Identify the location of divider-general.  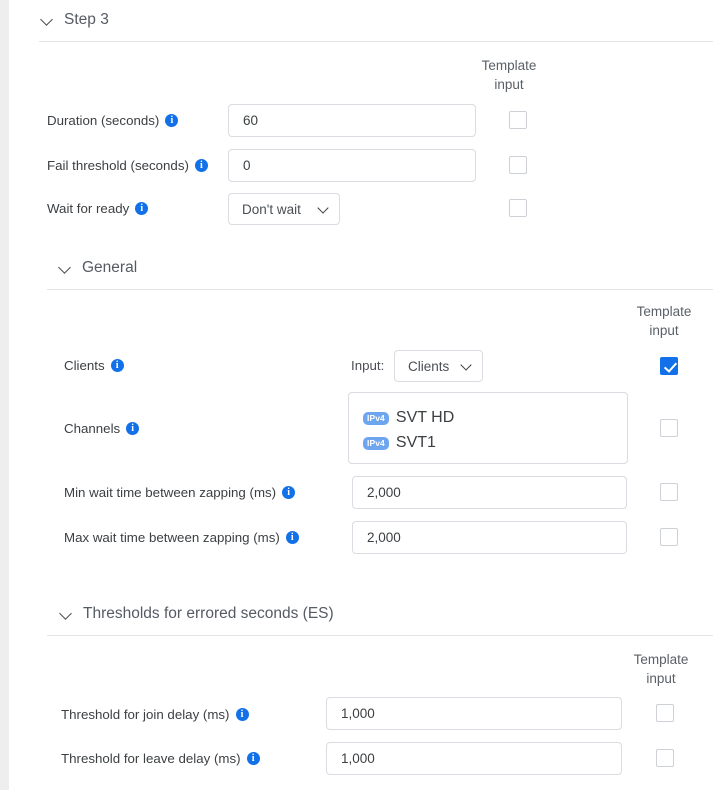
(380, 289).